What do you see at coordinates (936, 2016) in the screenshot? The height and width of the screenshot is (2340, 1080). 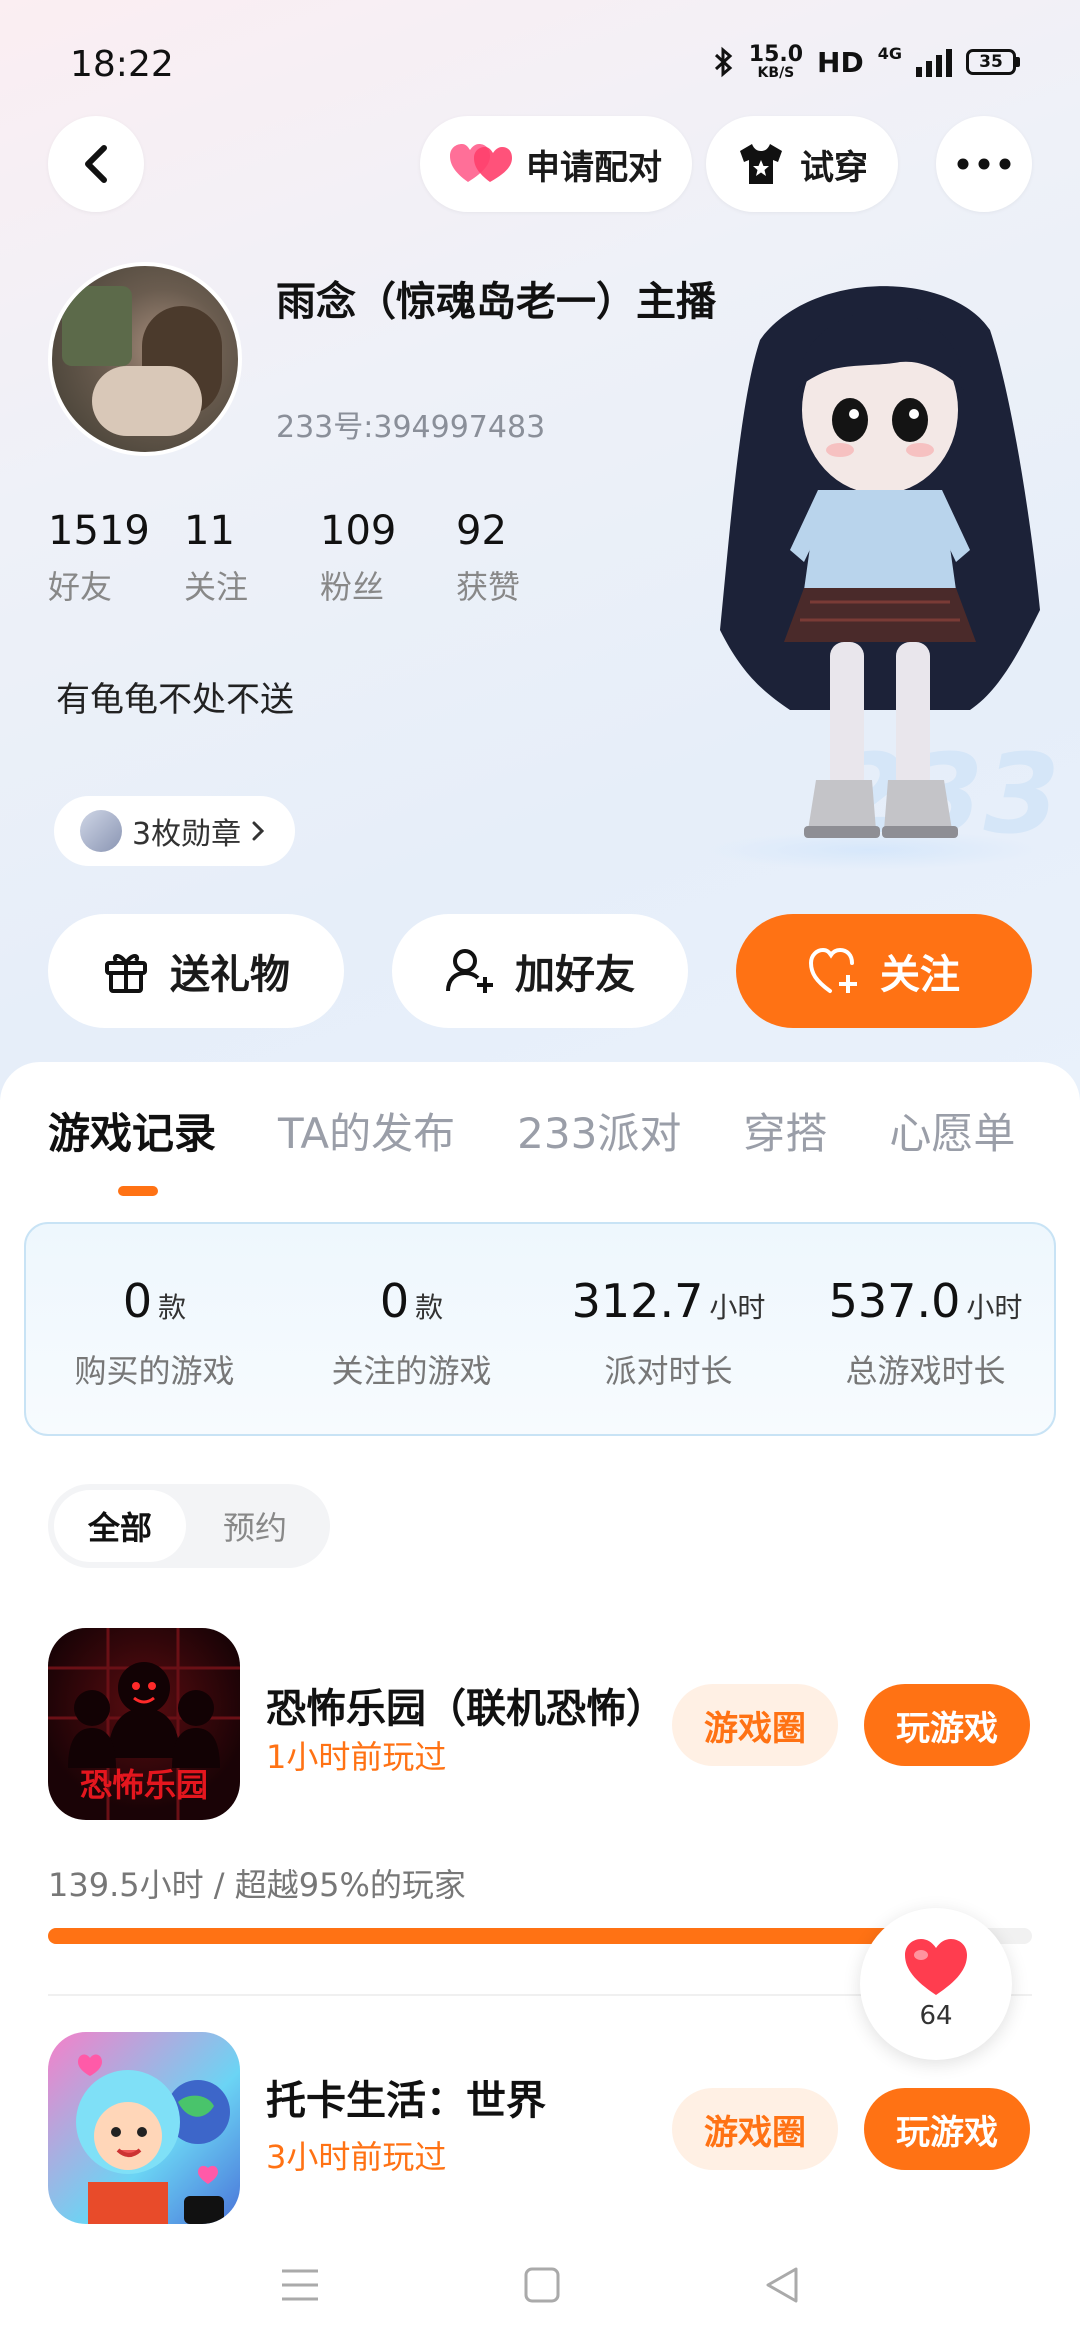 I see `like-count: 64` at bounding box center [936, 2016].